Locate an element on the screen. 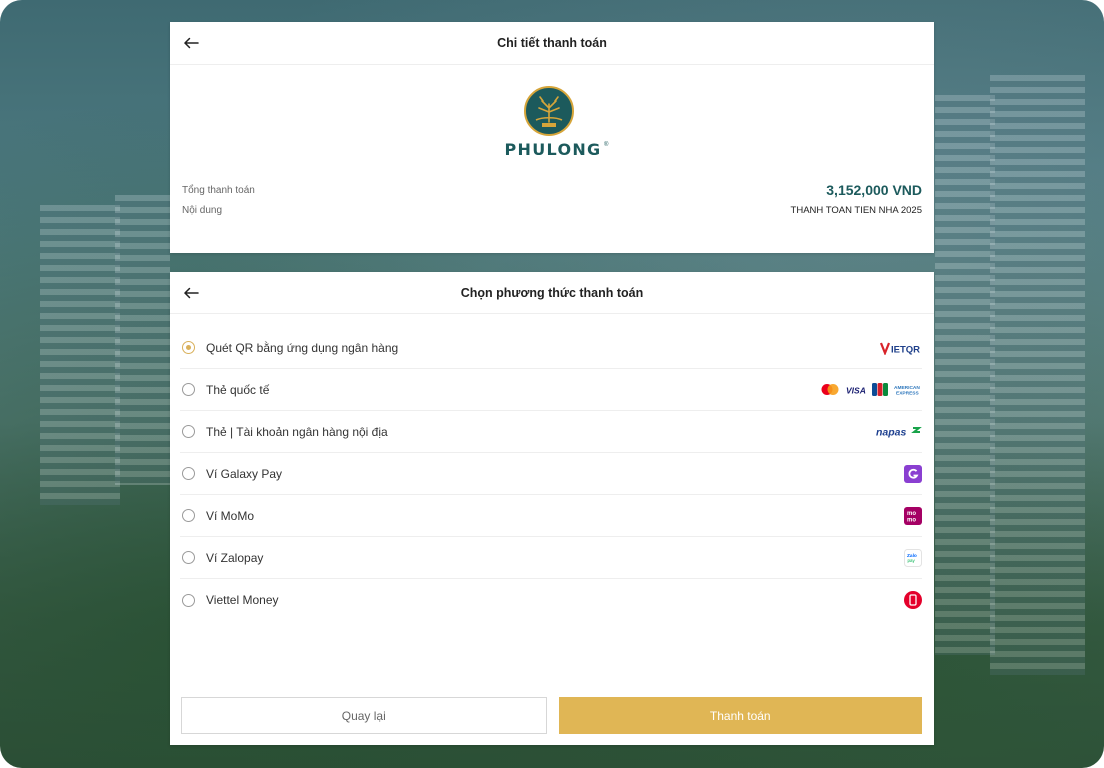 Image resolution: width=1104 pixels, height=768 pixels. amex-icon: AMERICAN EXPRESS is located at coordinates (907, 390).